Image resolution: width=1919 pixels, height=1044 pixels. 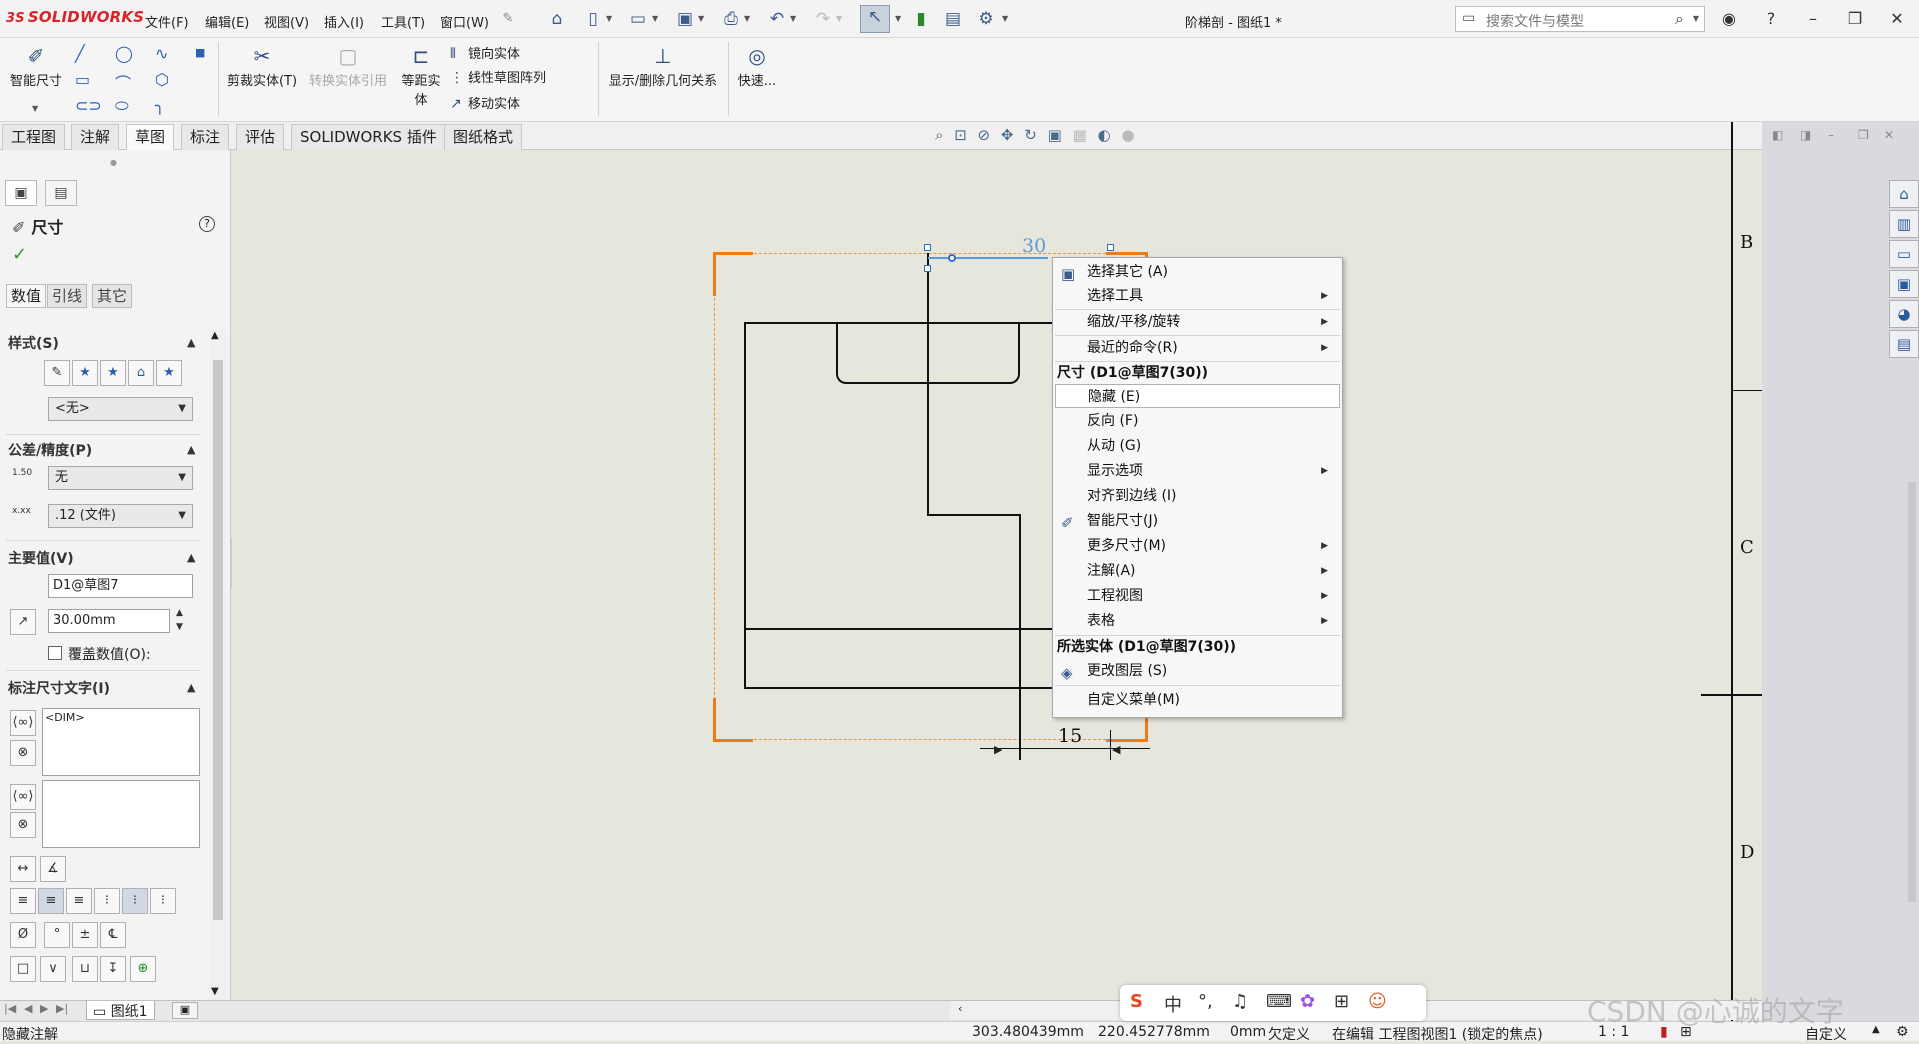 I want to click on tab-markup: 标注, so click(x=205, y=137).